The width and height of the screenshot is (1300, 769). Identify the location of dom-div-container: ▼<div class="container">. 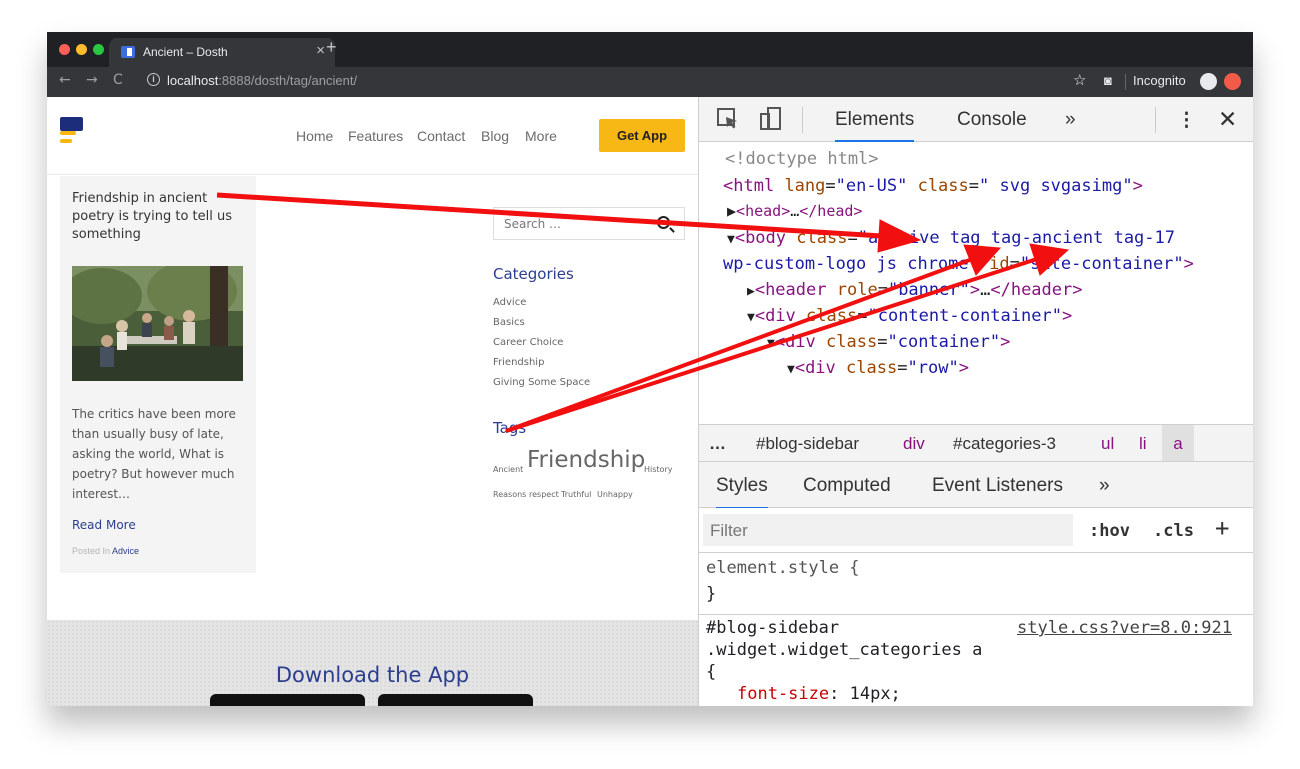
(888, 342).